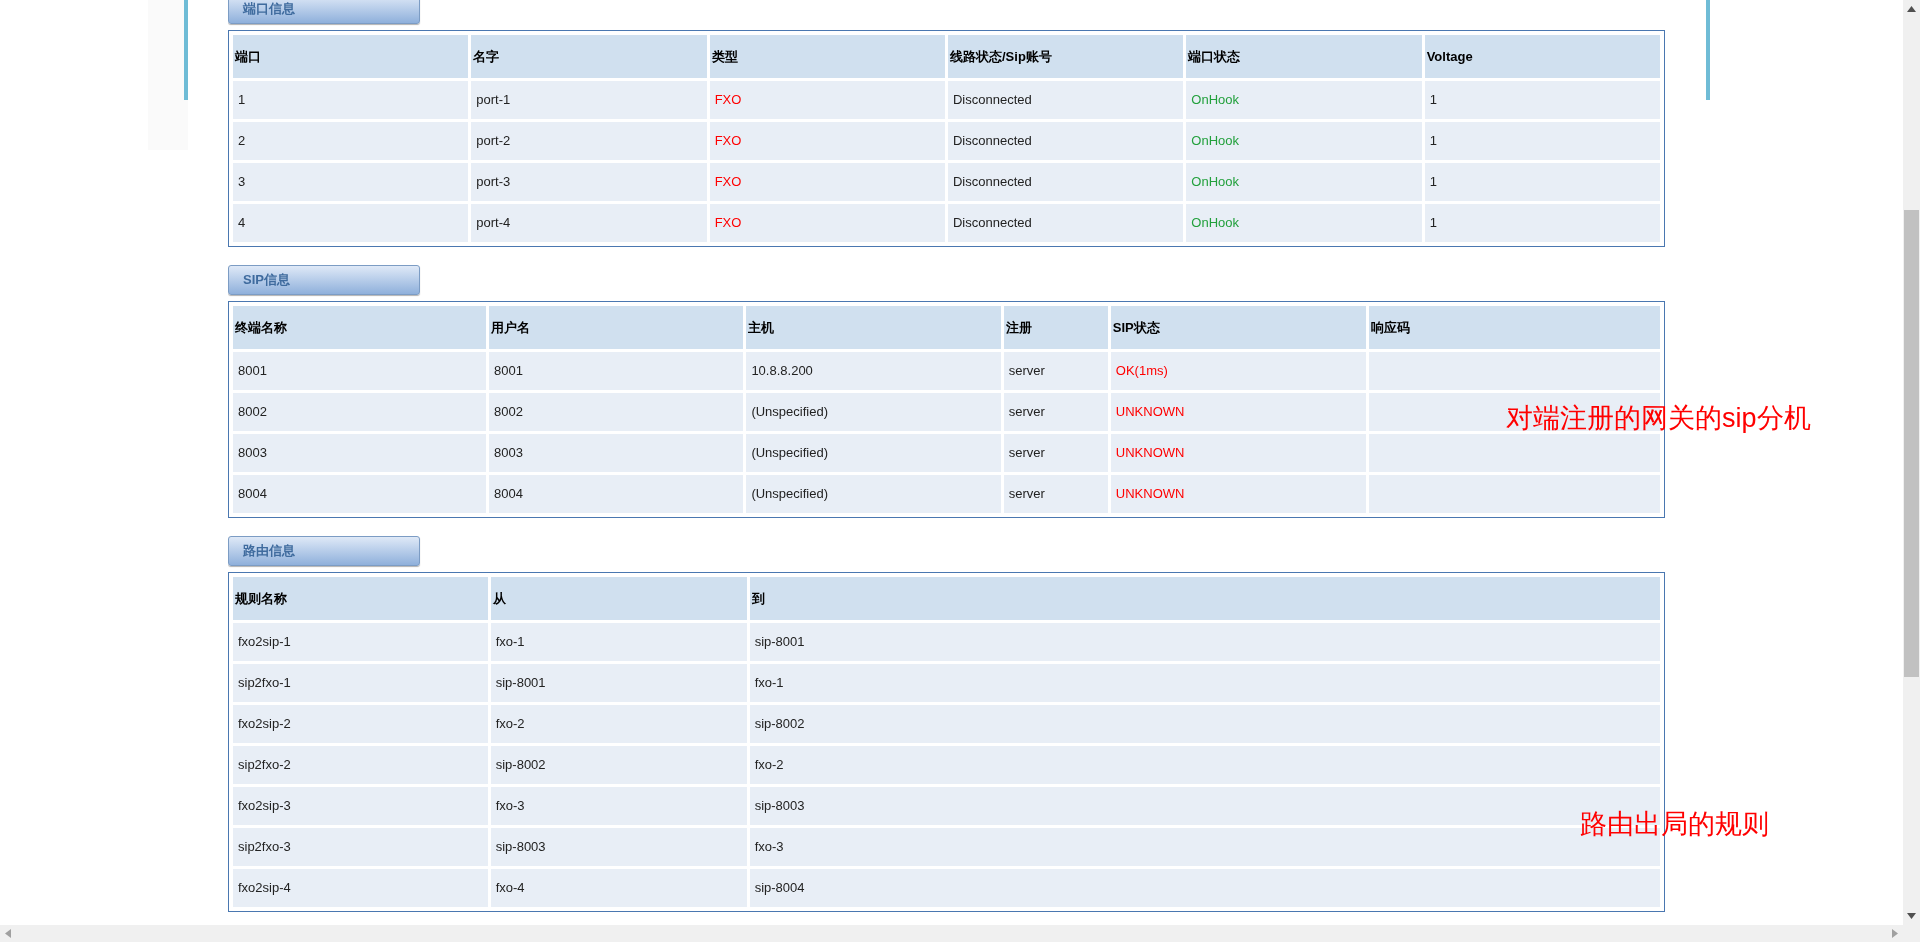 The image size is (1920, 942). I want to click on table-cell: sip2fxo-3, so click(360, 847).